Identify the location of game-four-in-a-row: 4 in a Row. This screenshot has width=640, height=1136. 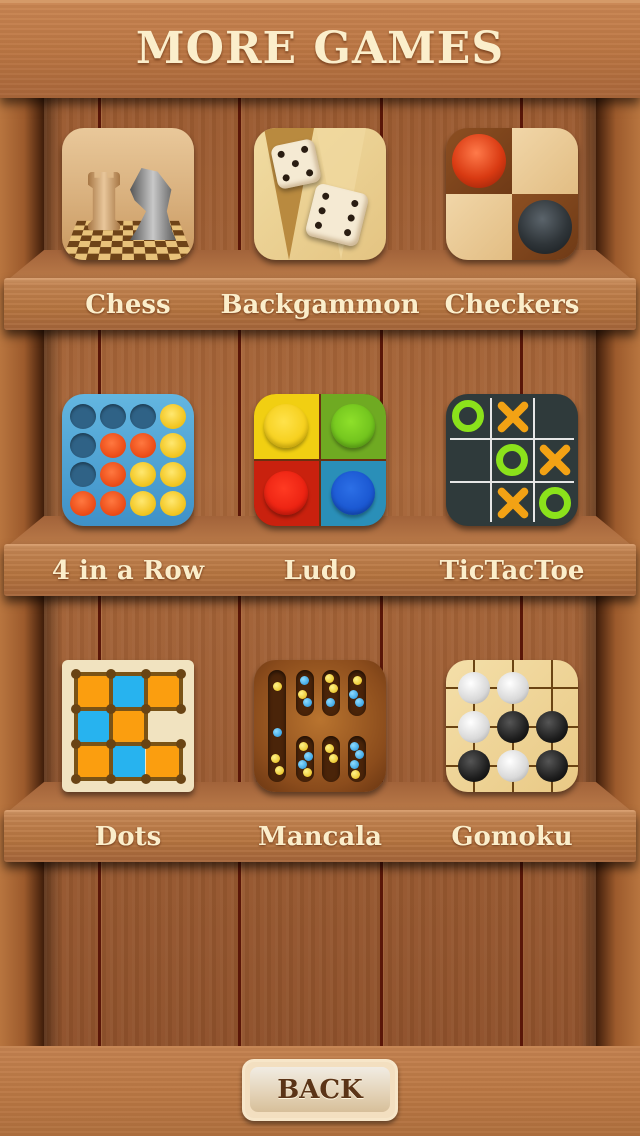
(128, 490).